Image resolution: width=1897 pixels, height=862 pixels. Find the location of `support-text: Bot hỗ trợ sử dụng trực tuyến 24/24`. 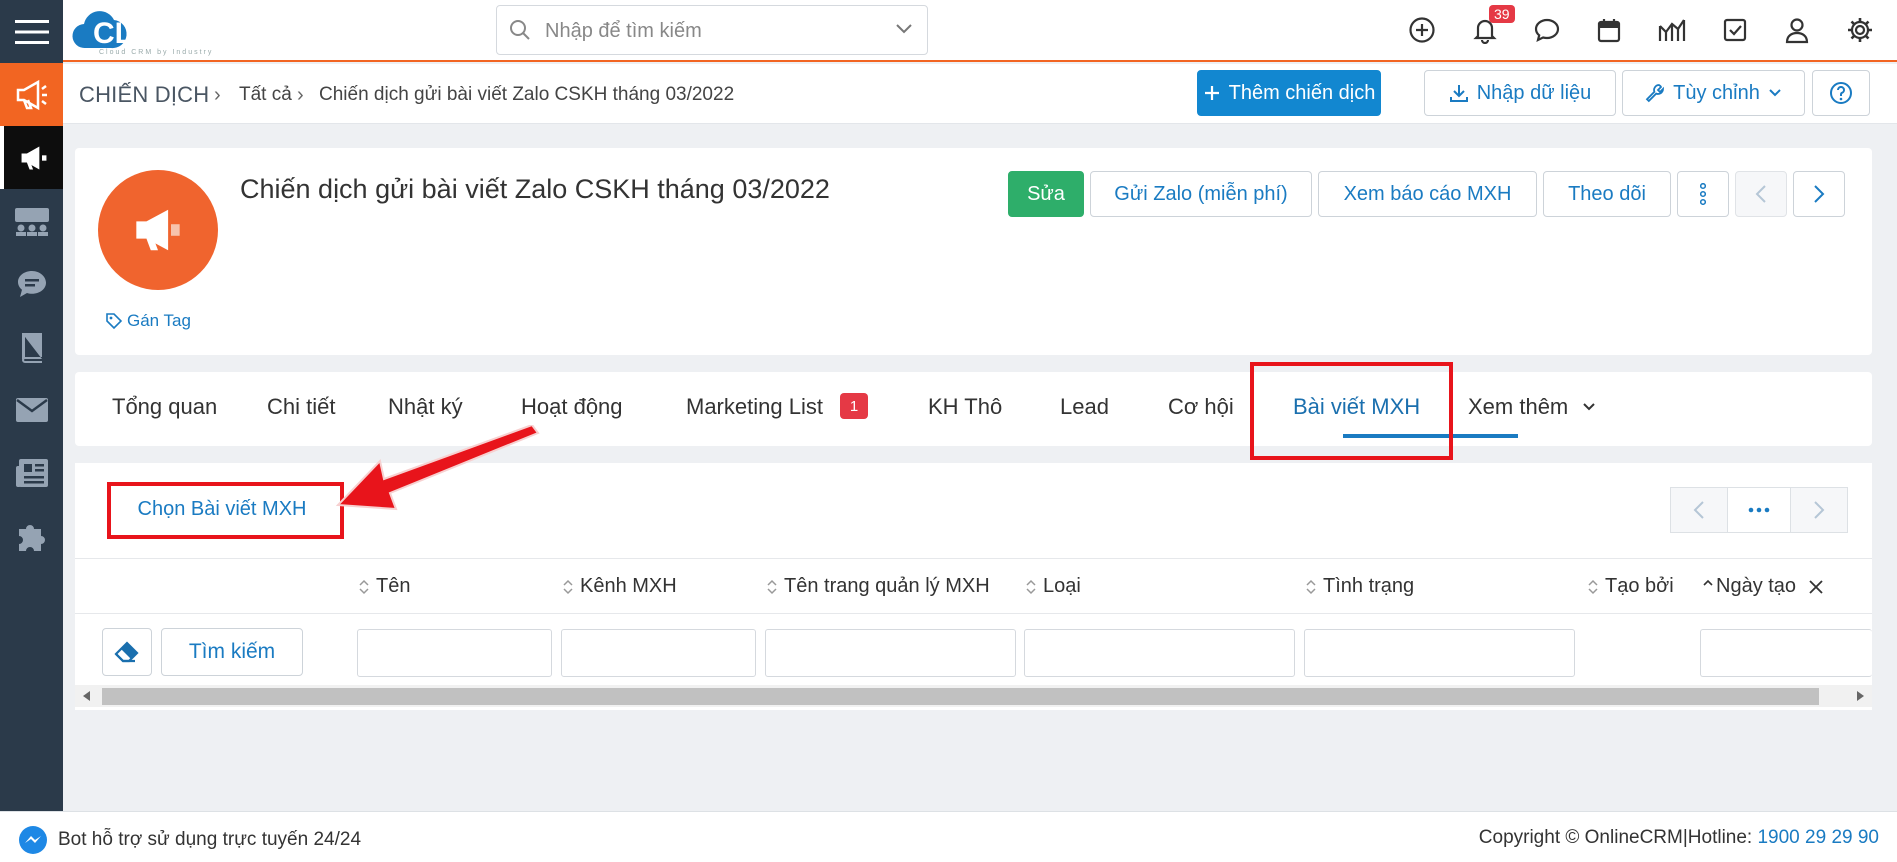

support-text: Bot hỗ trợ sử dụng trực tuyến 24/24 is located at coordinates (210, 839).